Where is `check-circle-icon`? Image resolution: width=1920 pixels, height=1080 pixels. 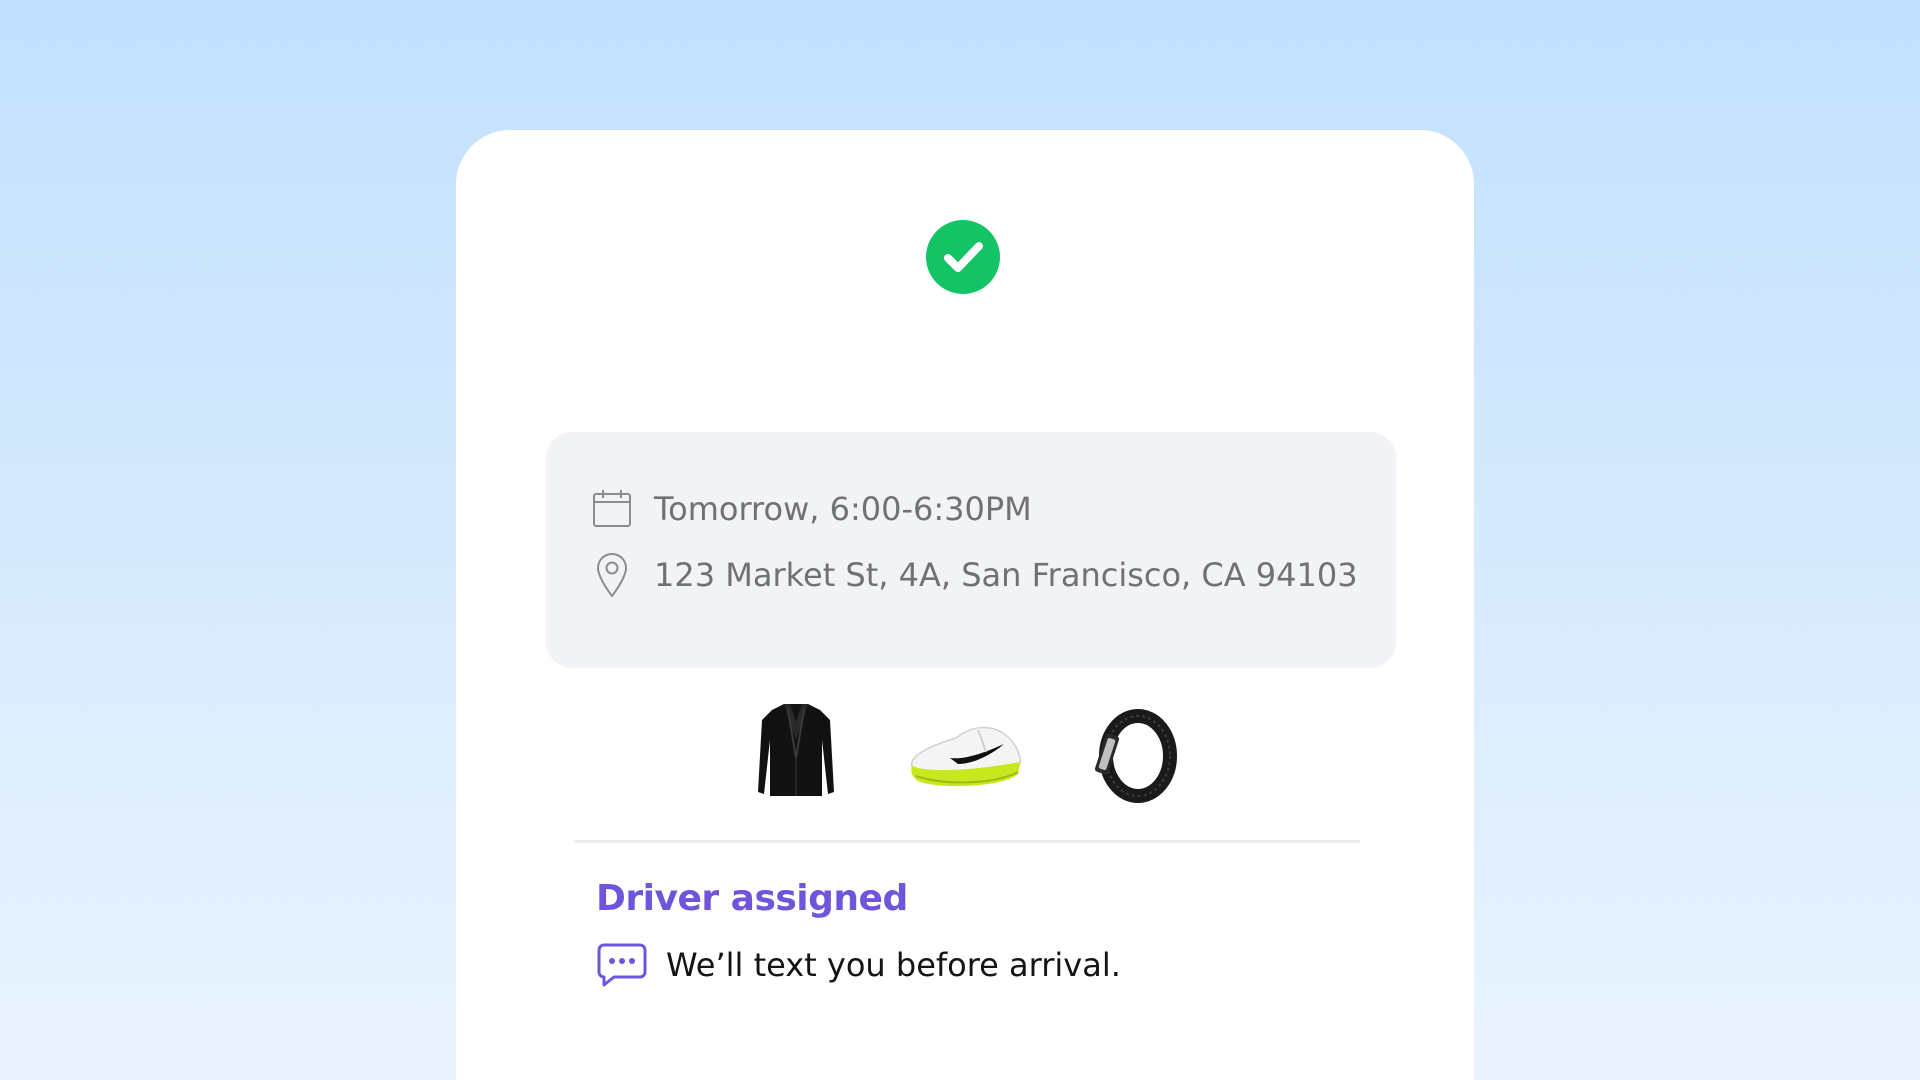
check-circle-icon is located at coordinates (963, 257).